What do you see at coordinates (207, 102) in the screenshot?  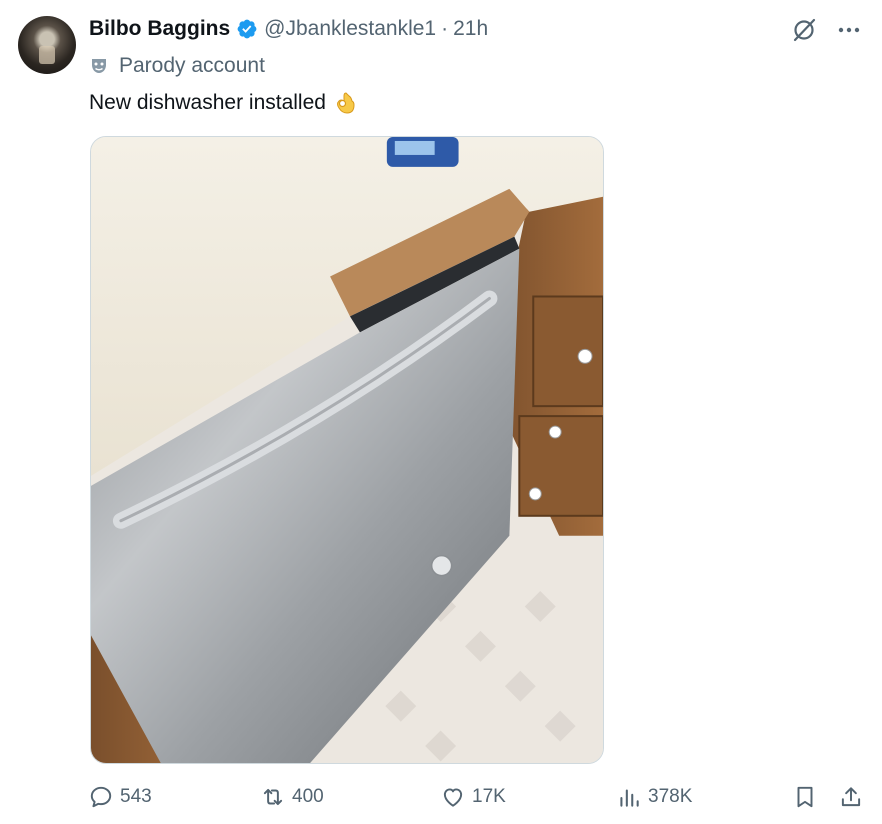 I see `tweet-body: New dishwasher installed` at bounding box center [207, 102].